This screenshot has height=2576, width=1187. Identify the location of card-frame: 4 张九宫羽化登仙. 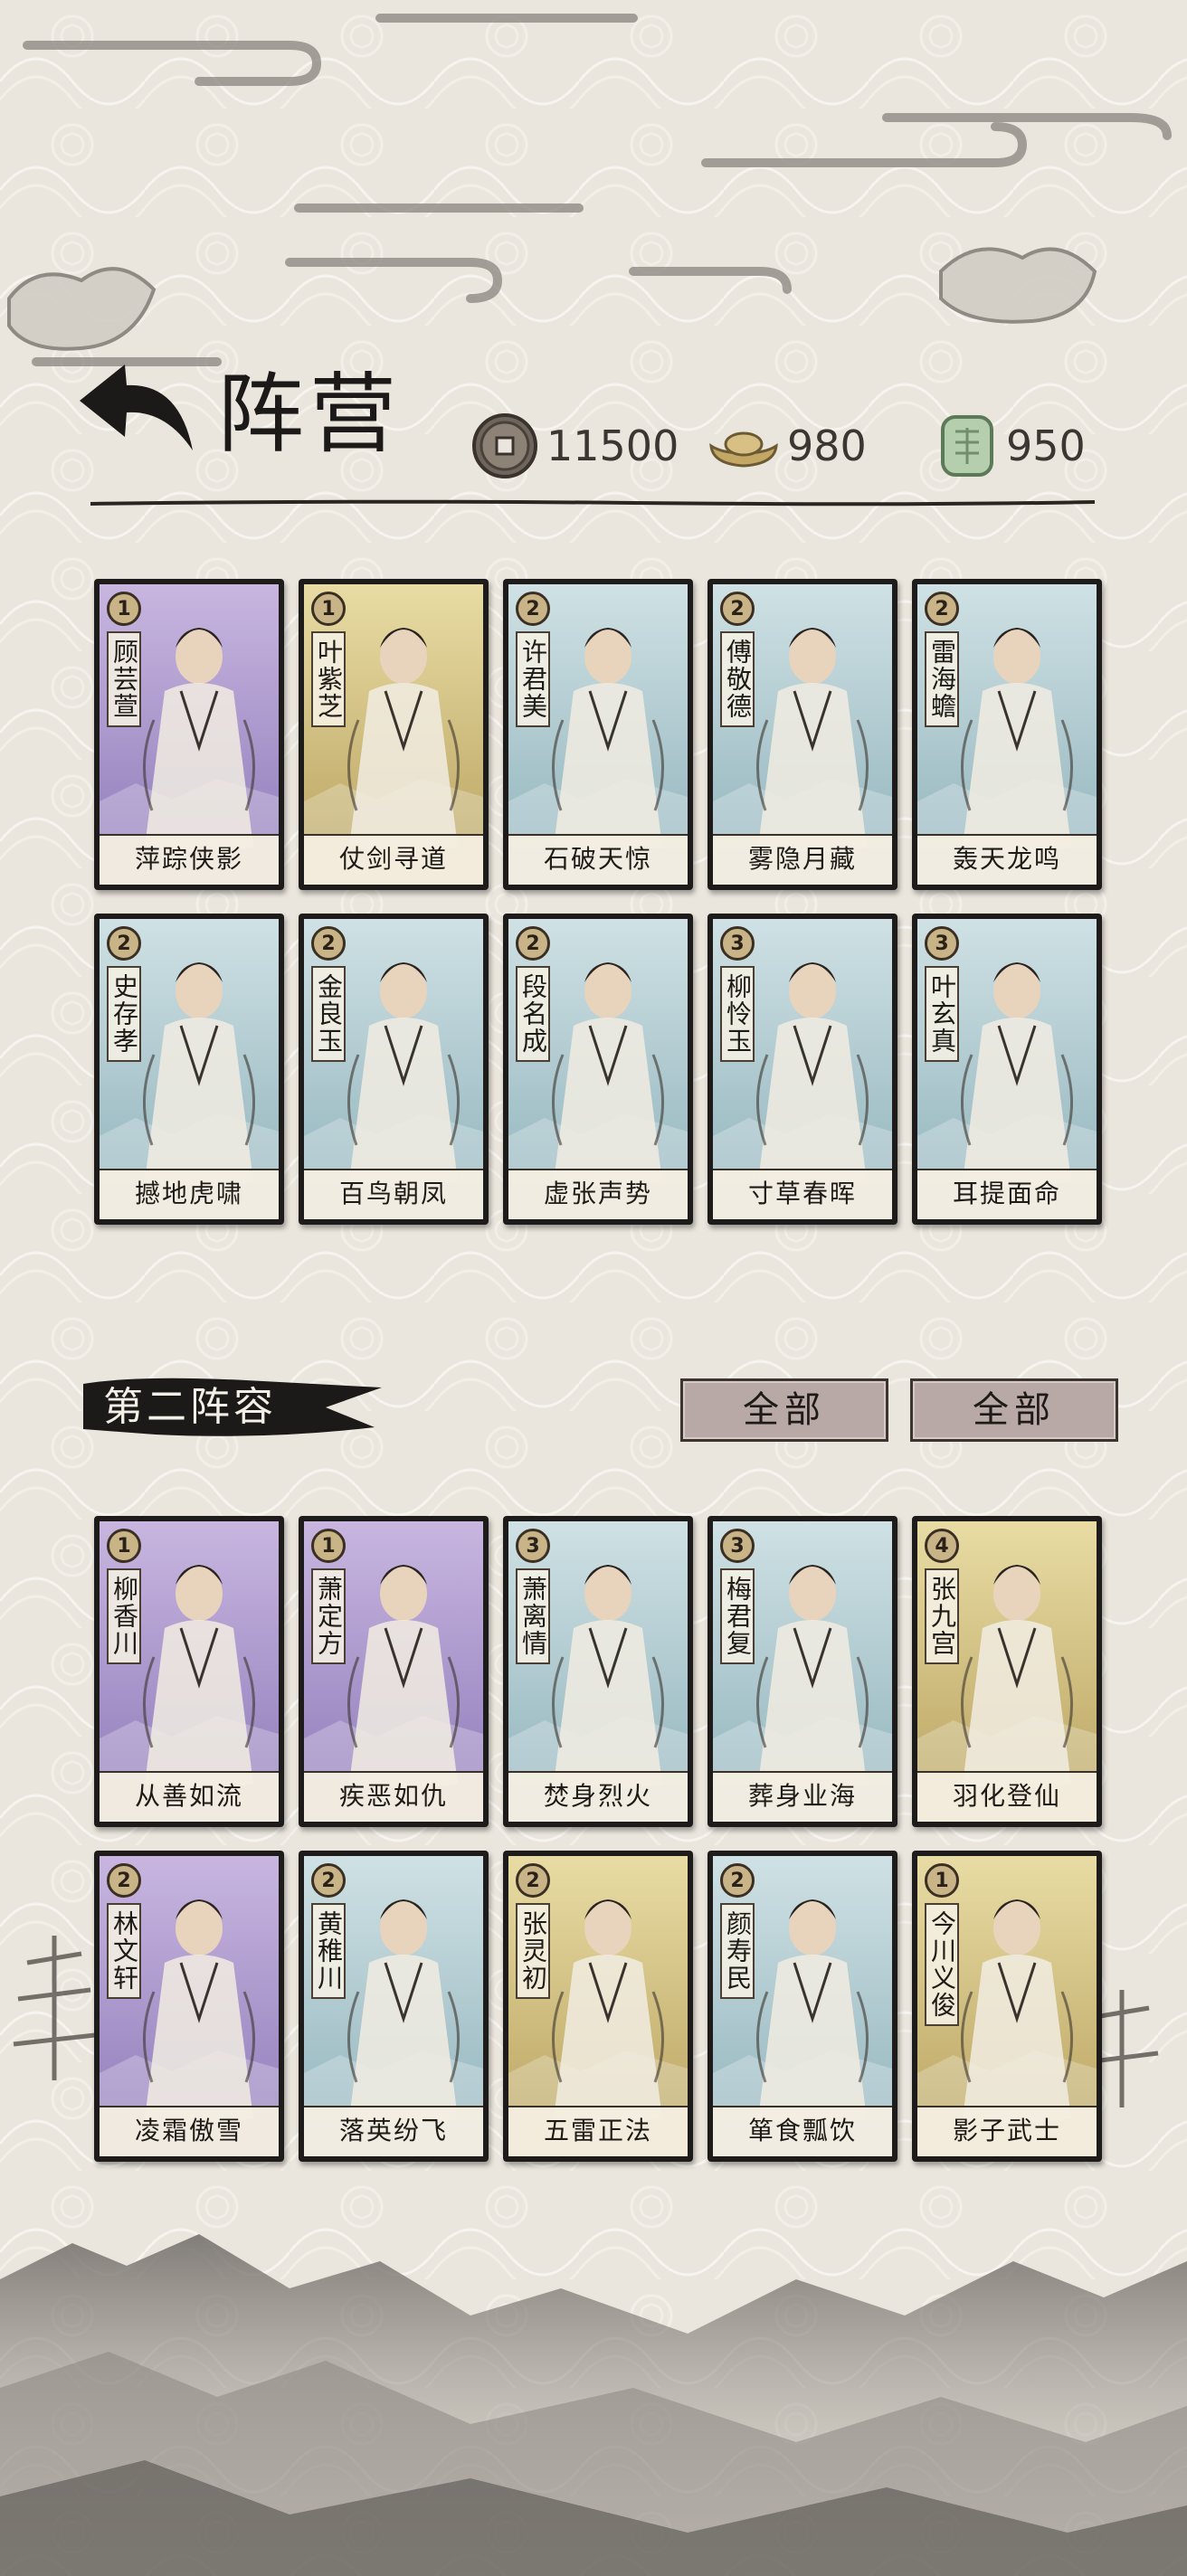
(1007, 1671).